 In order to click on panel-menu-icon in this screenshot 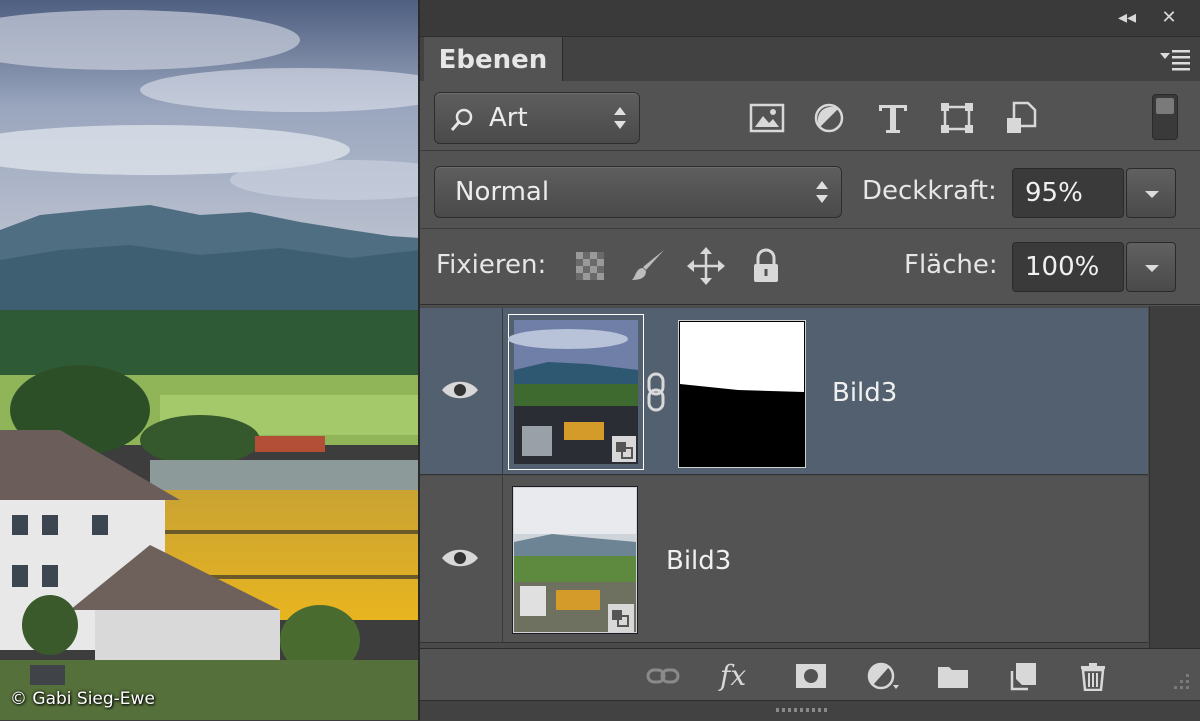, I will do `click(1175, 59)`.